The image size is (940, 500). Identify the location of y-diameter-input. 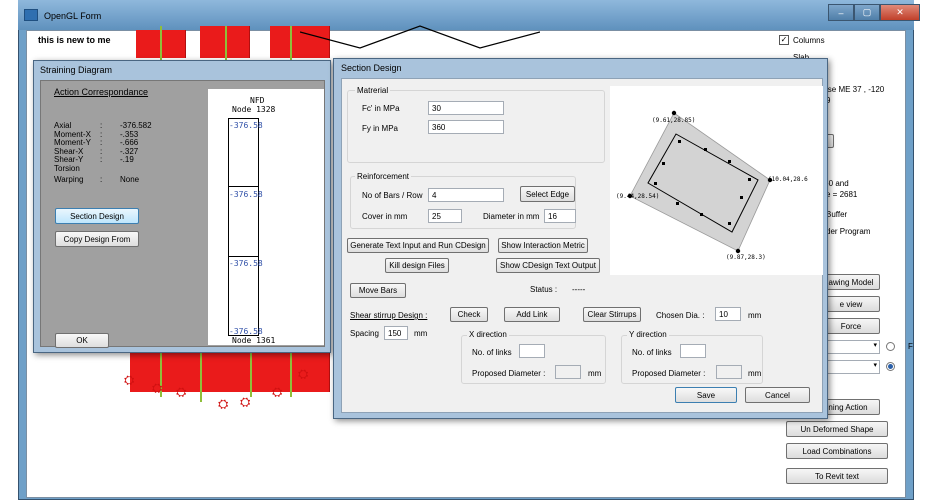
(729, 372).